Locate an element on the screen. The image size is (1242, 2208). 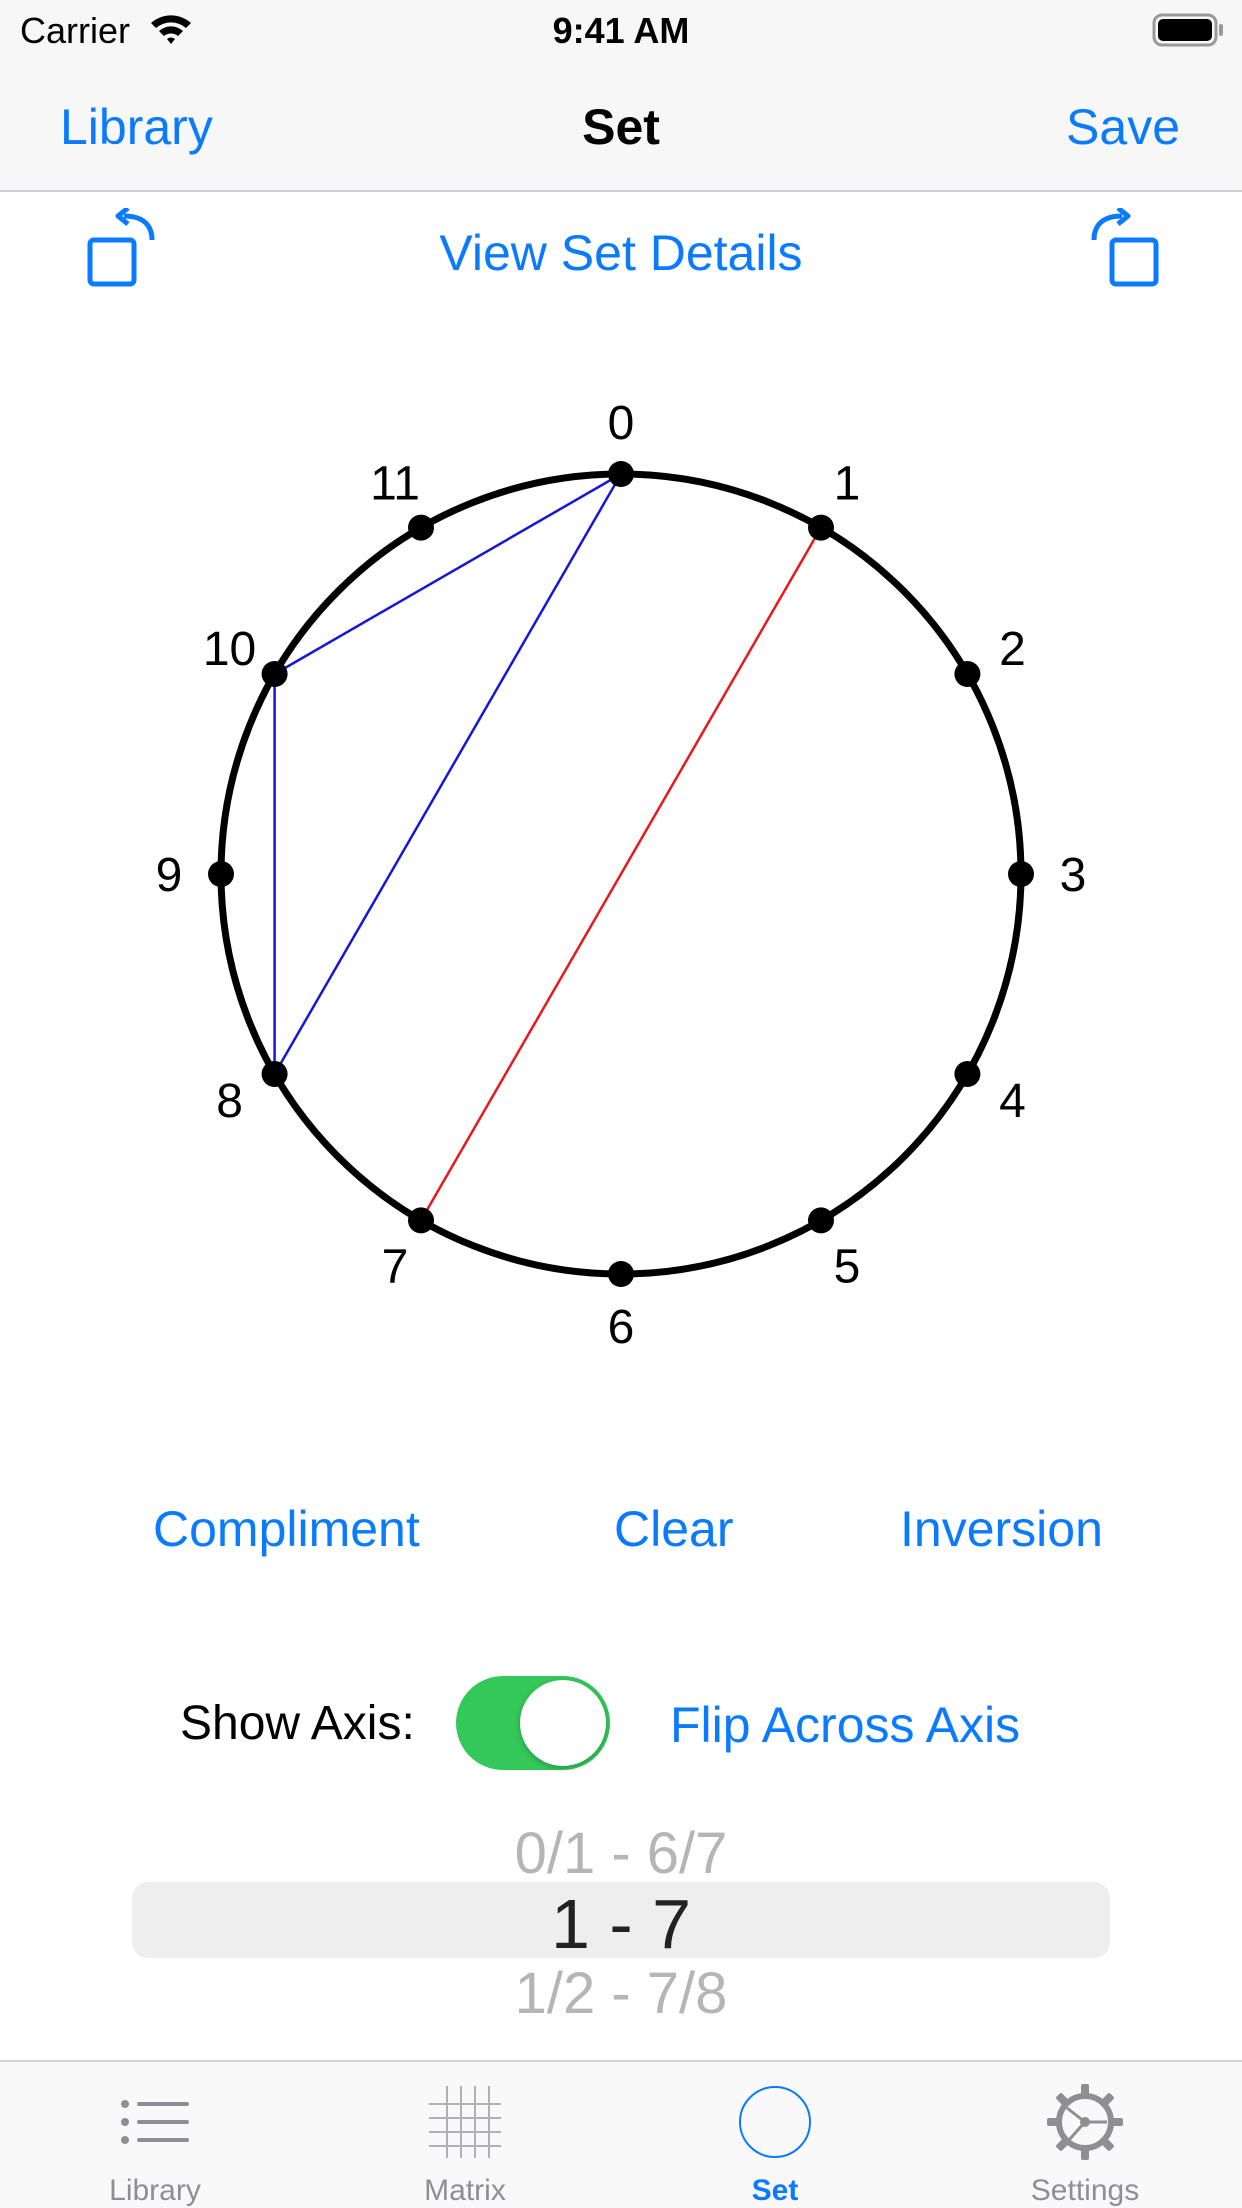
picker-option-below: 1/2 - 7/8 is located at coordinates (621, 1993).